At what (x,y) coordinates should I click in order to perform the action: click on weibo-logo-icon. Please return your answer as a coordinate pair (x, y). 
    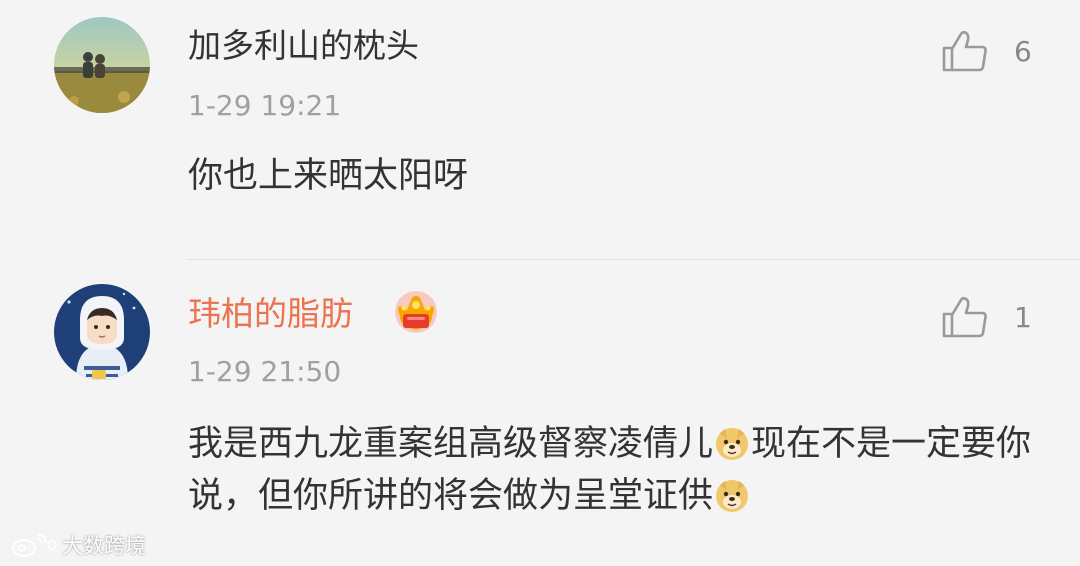
    Looking at the image, I should click on (34, 545).